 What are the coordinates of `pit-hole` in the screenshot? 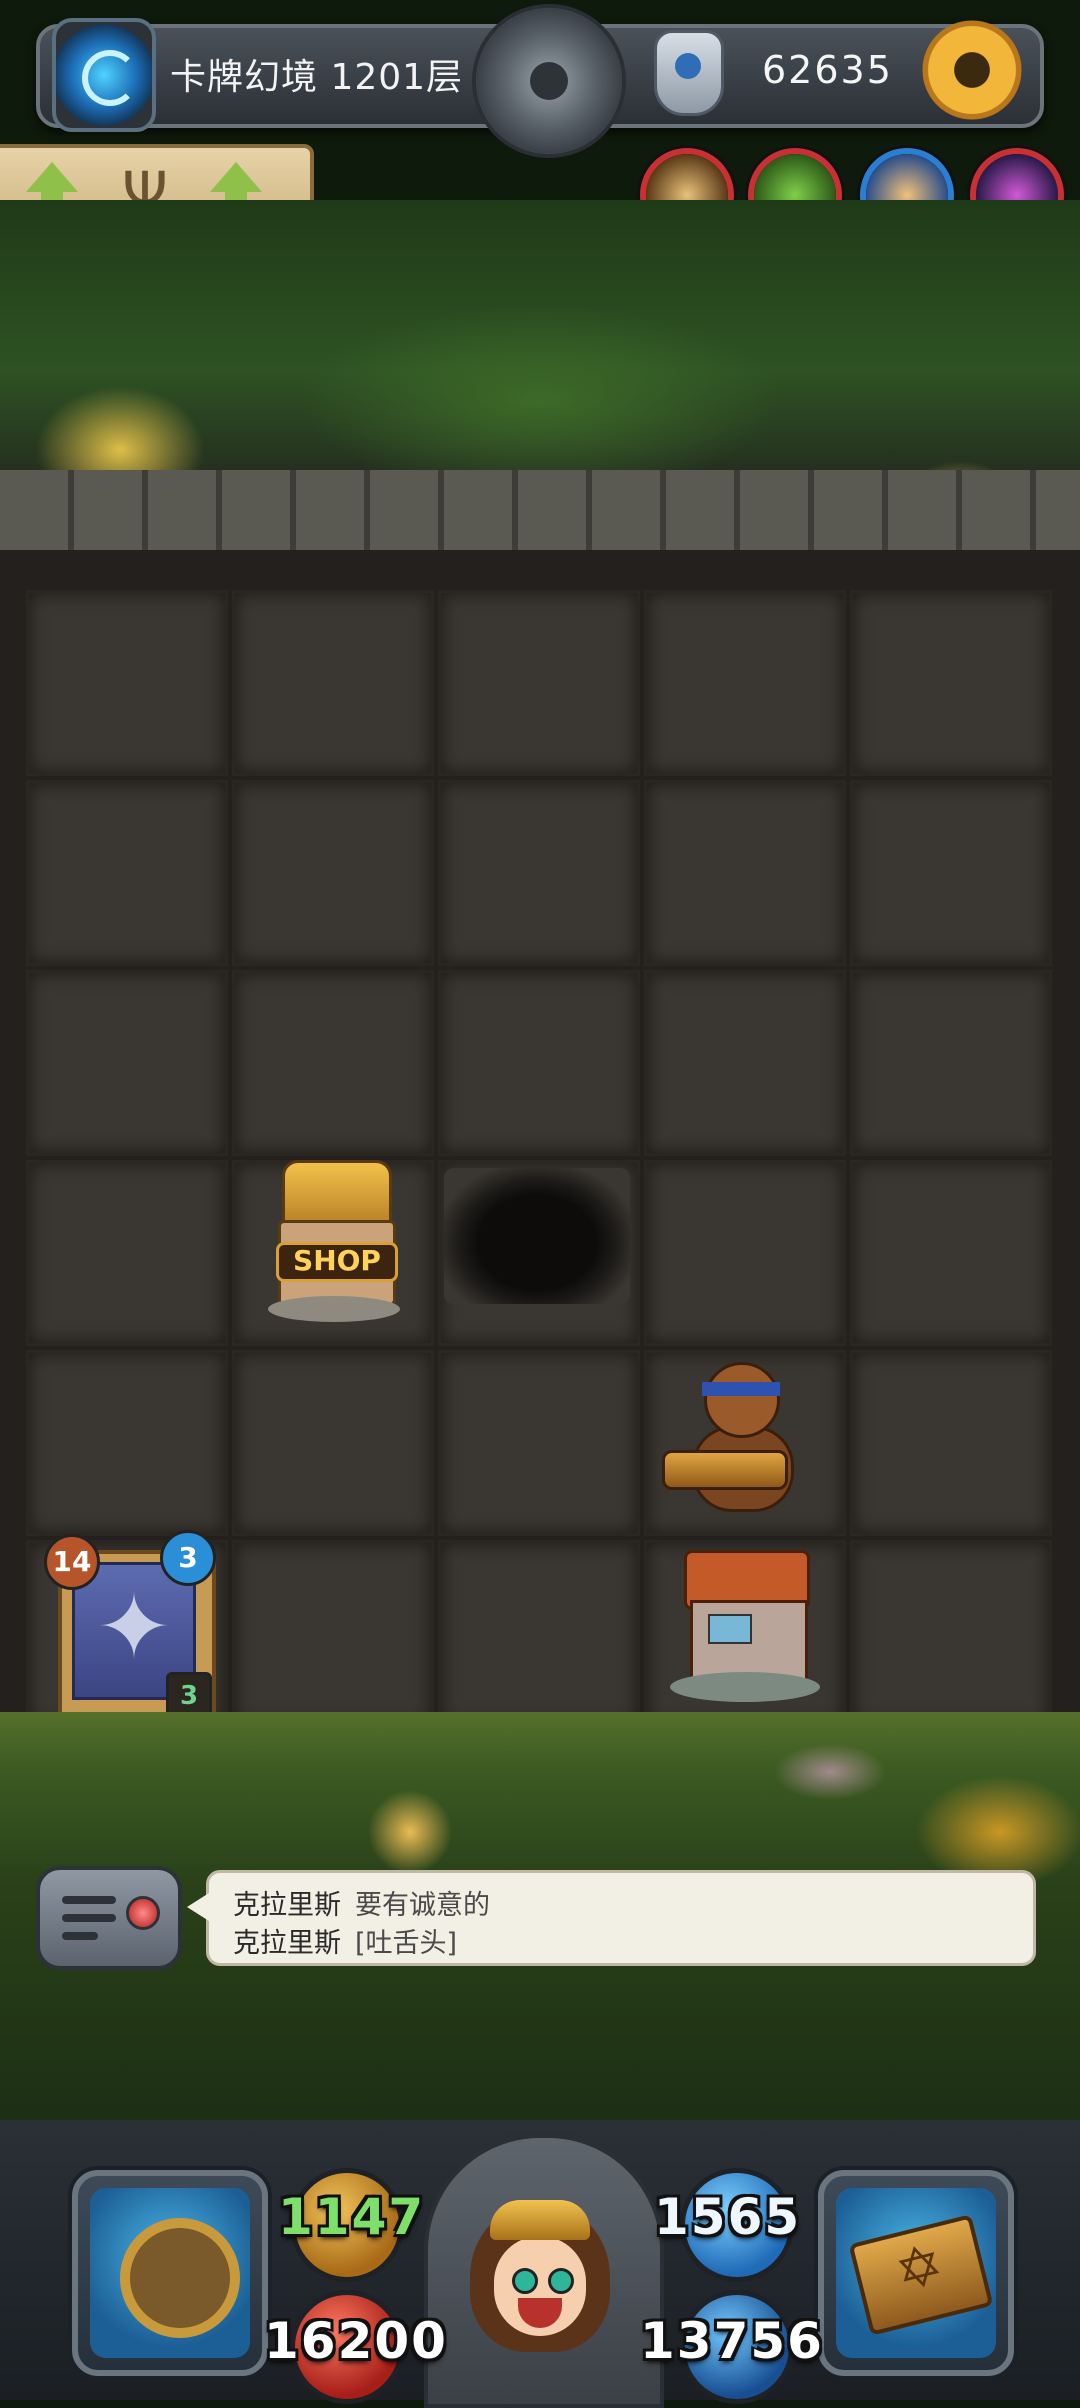 It's located at (537, 1236).